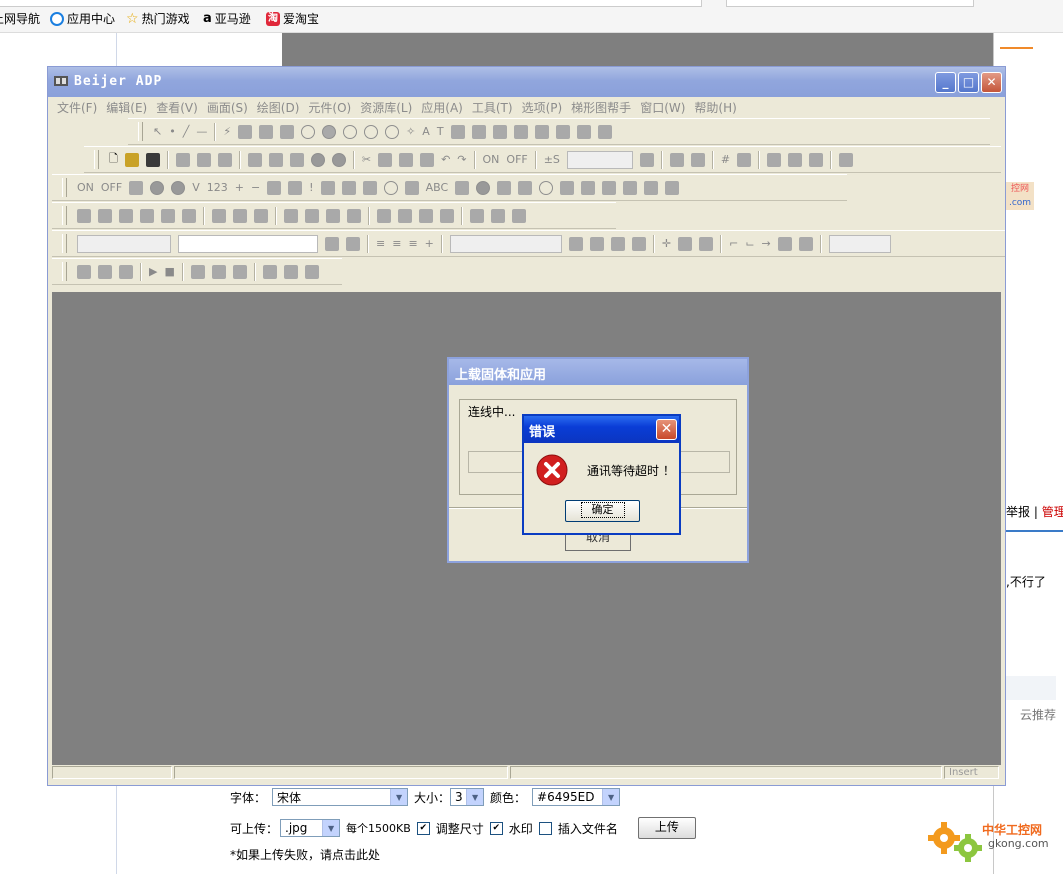  Describe the element at coordinates (520, 131) in the screenshot. I see `grid-icon` at that location.